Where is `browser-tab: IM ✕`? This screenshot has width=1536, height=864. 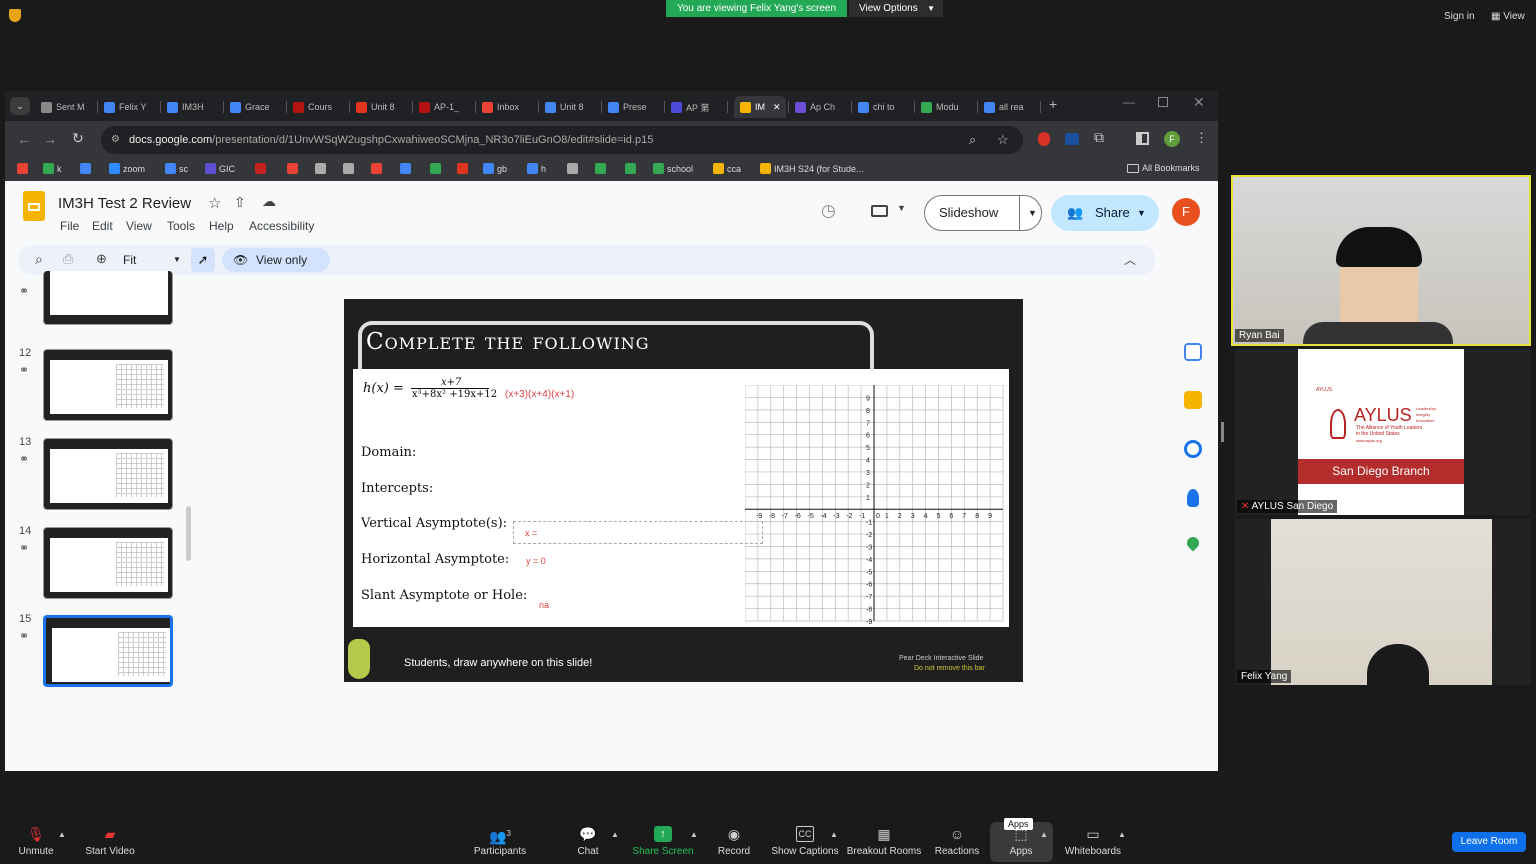
browser-tab: IM ✕ is located at coordinates (760, 107).